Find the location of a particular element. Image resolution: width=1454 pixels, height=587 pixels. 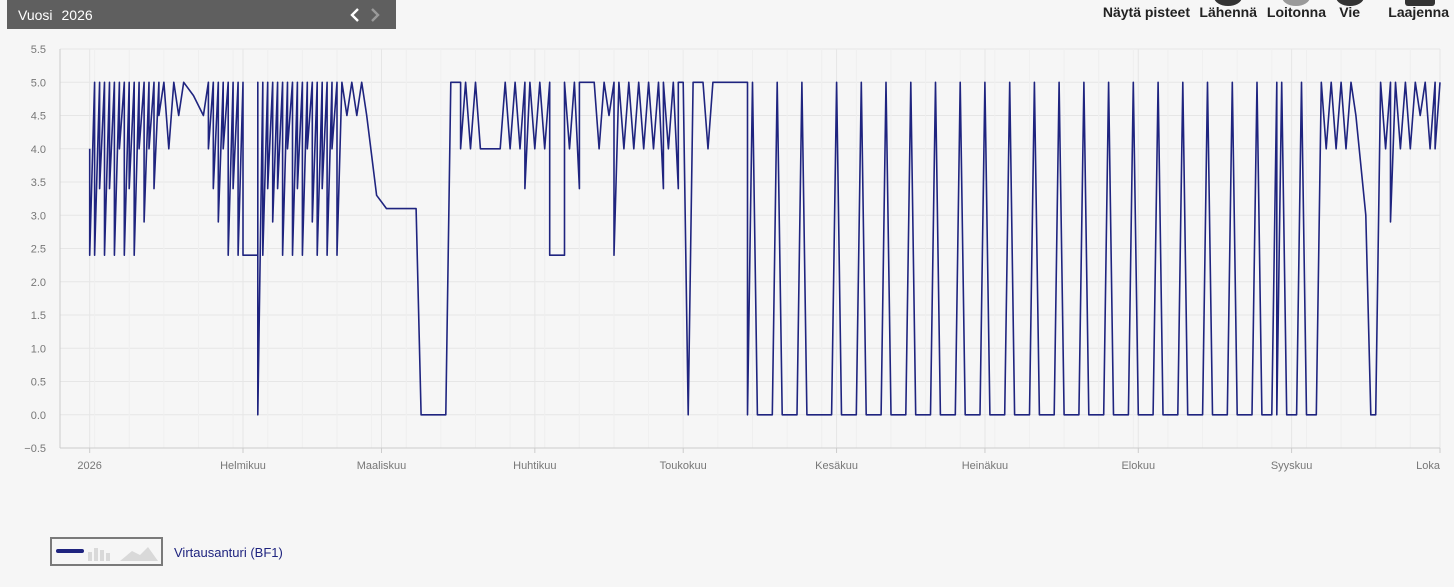

export-button: Vie is located at coordinates (1349, 10).